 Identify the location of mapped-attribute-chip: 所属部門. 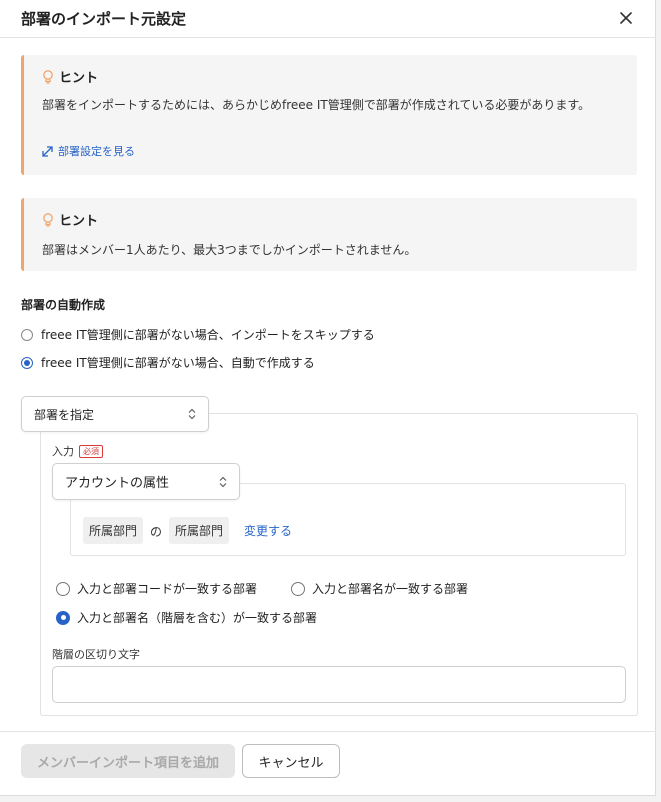
(199, 530).